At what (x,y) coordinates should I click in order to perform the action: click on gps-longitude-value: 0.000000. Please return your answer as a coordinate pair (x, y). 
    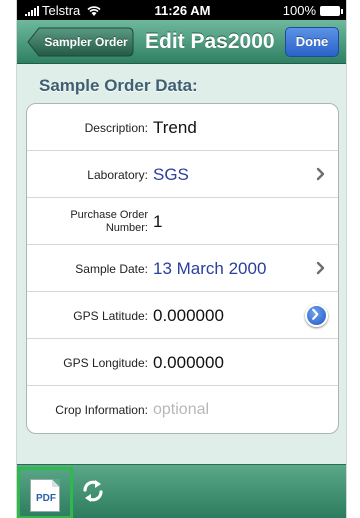
    Looking at the image, I should click on (188, 362).